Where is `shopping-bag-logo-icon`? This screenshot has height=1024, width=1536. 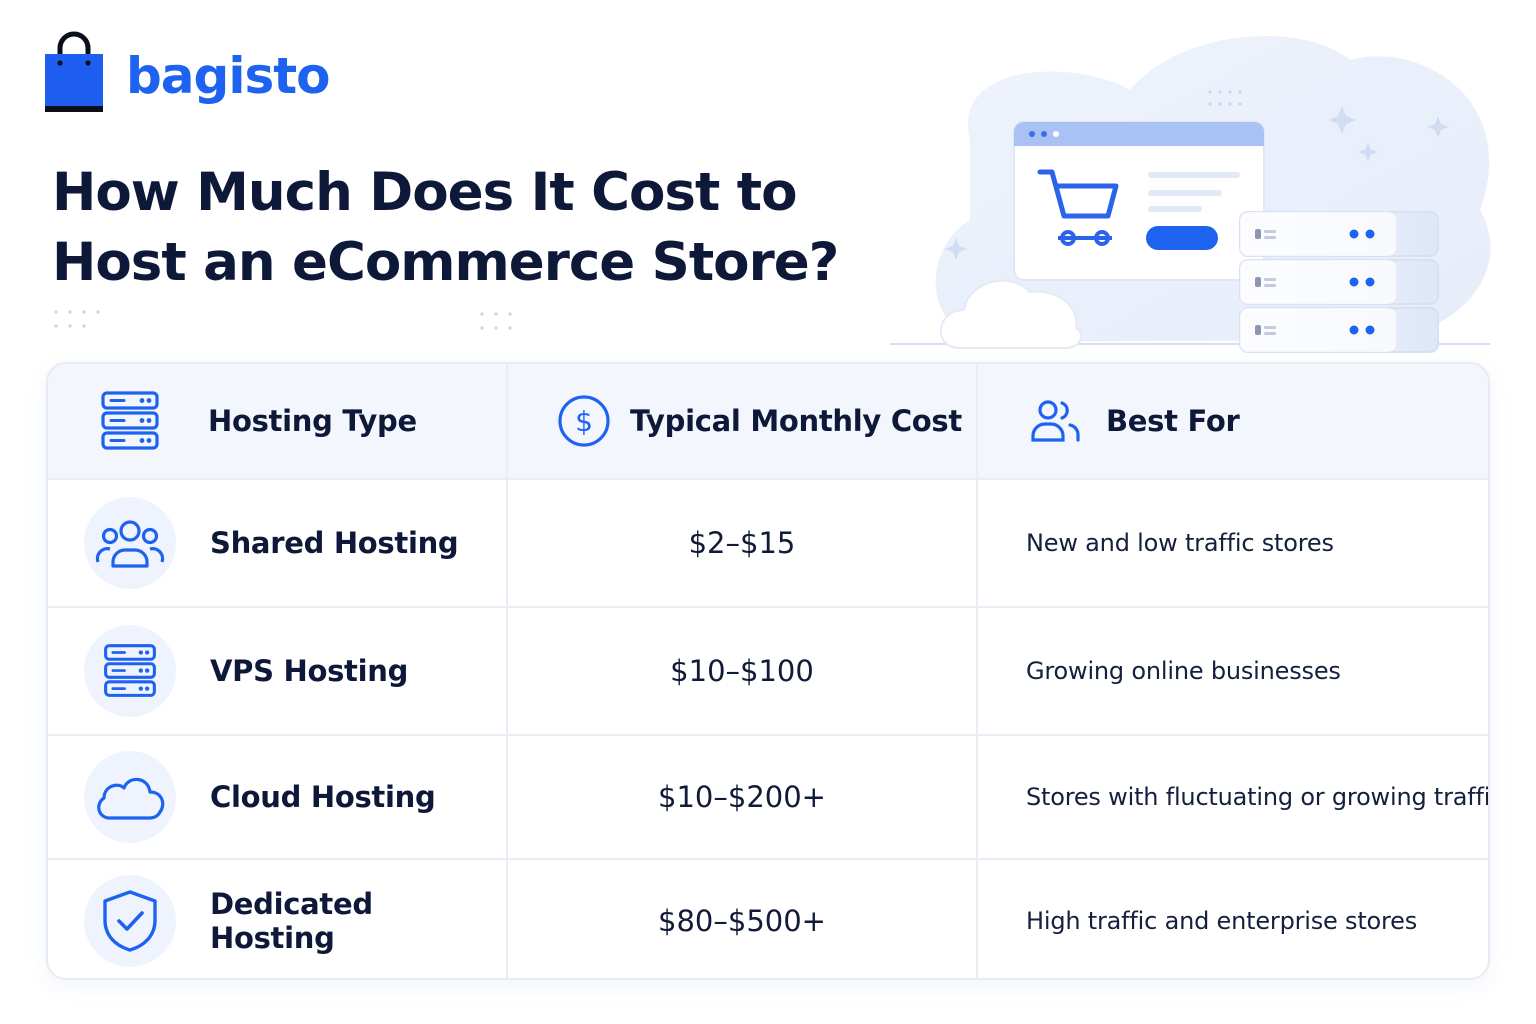 shopping-bag-logo-icon is located at coordinates (74, 71).